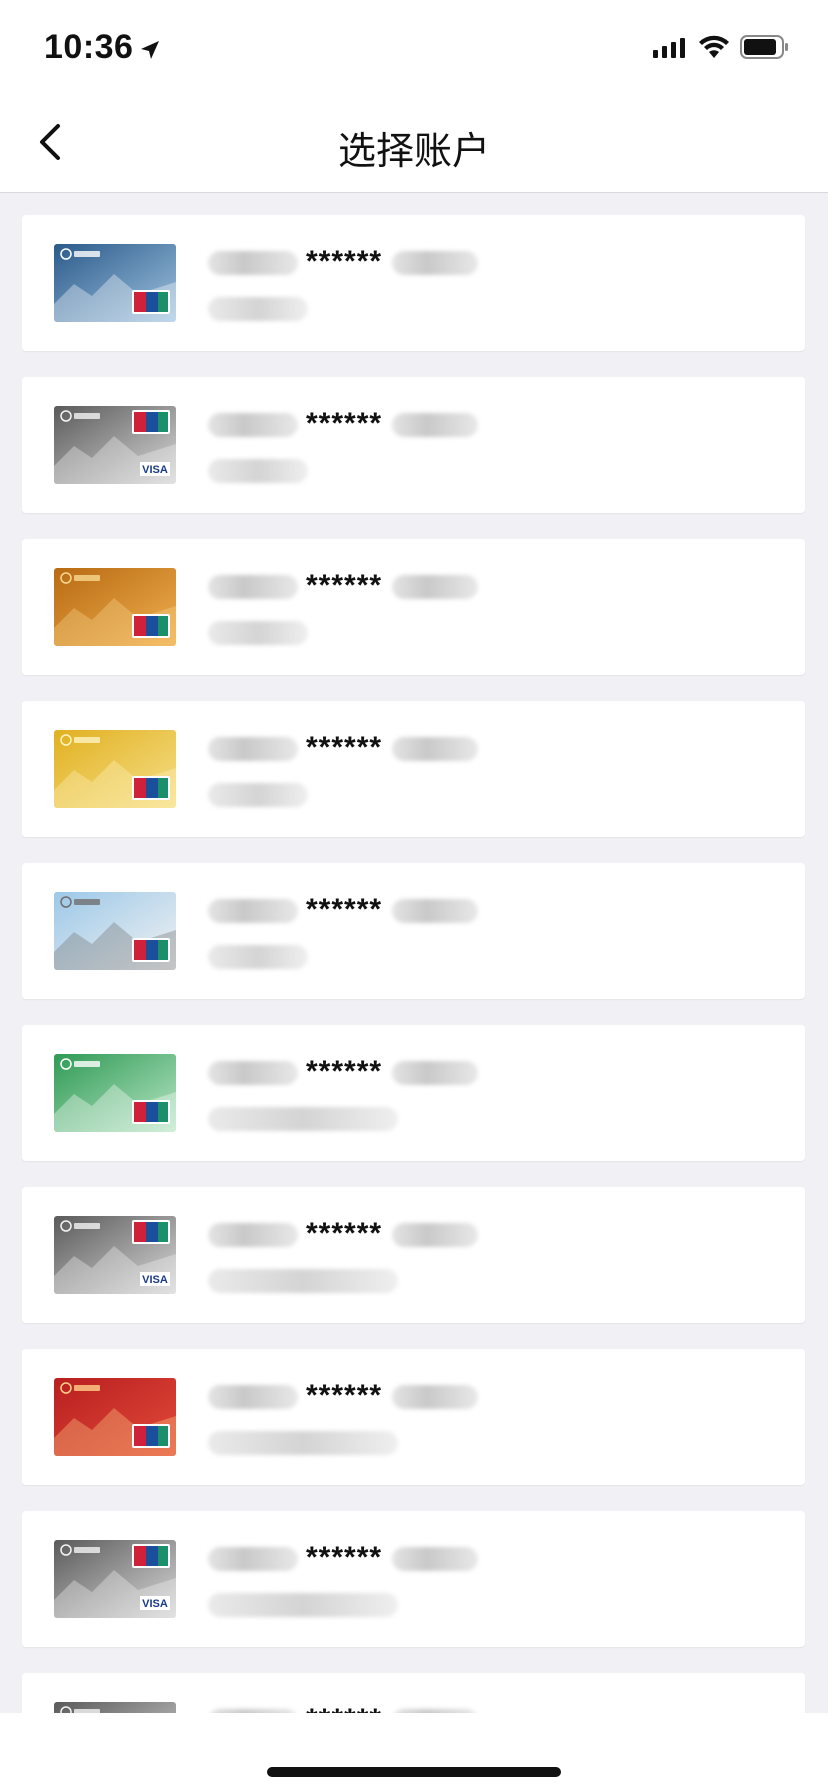 This screenshot has height=1792, width=828. What do you see at coordinates (414, 46) in the screenshot?
I see `status-bar: 10:36` at bounding box center [414, 46].